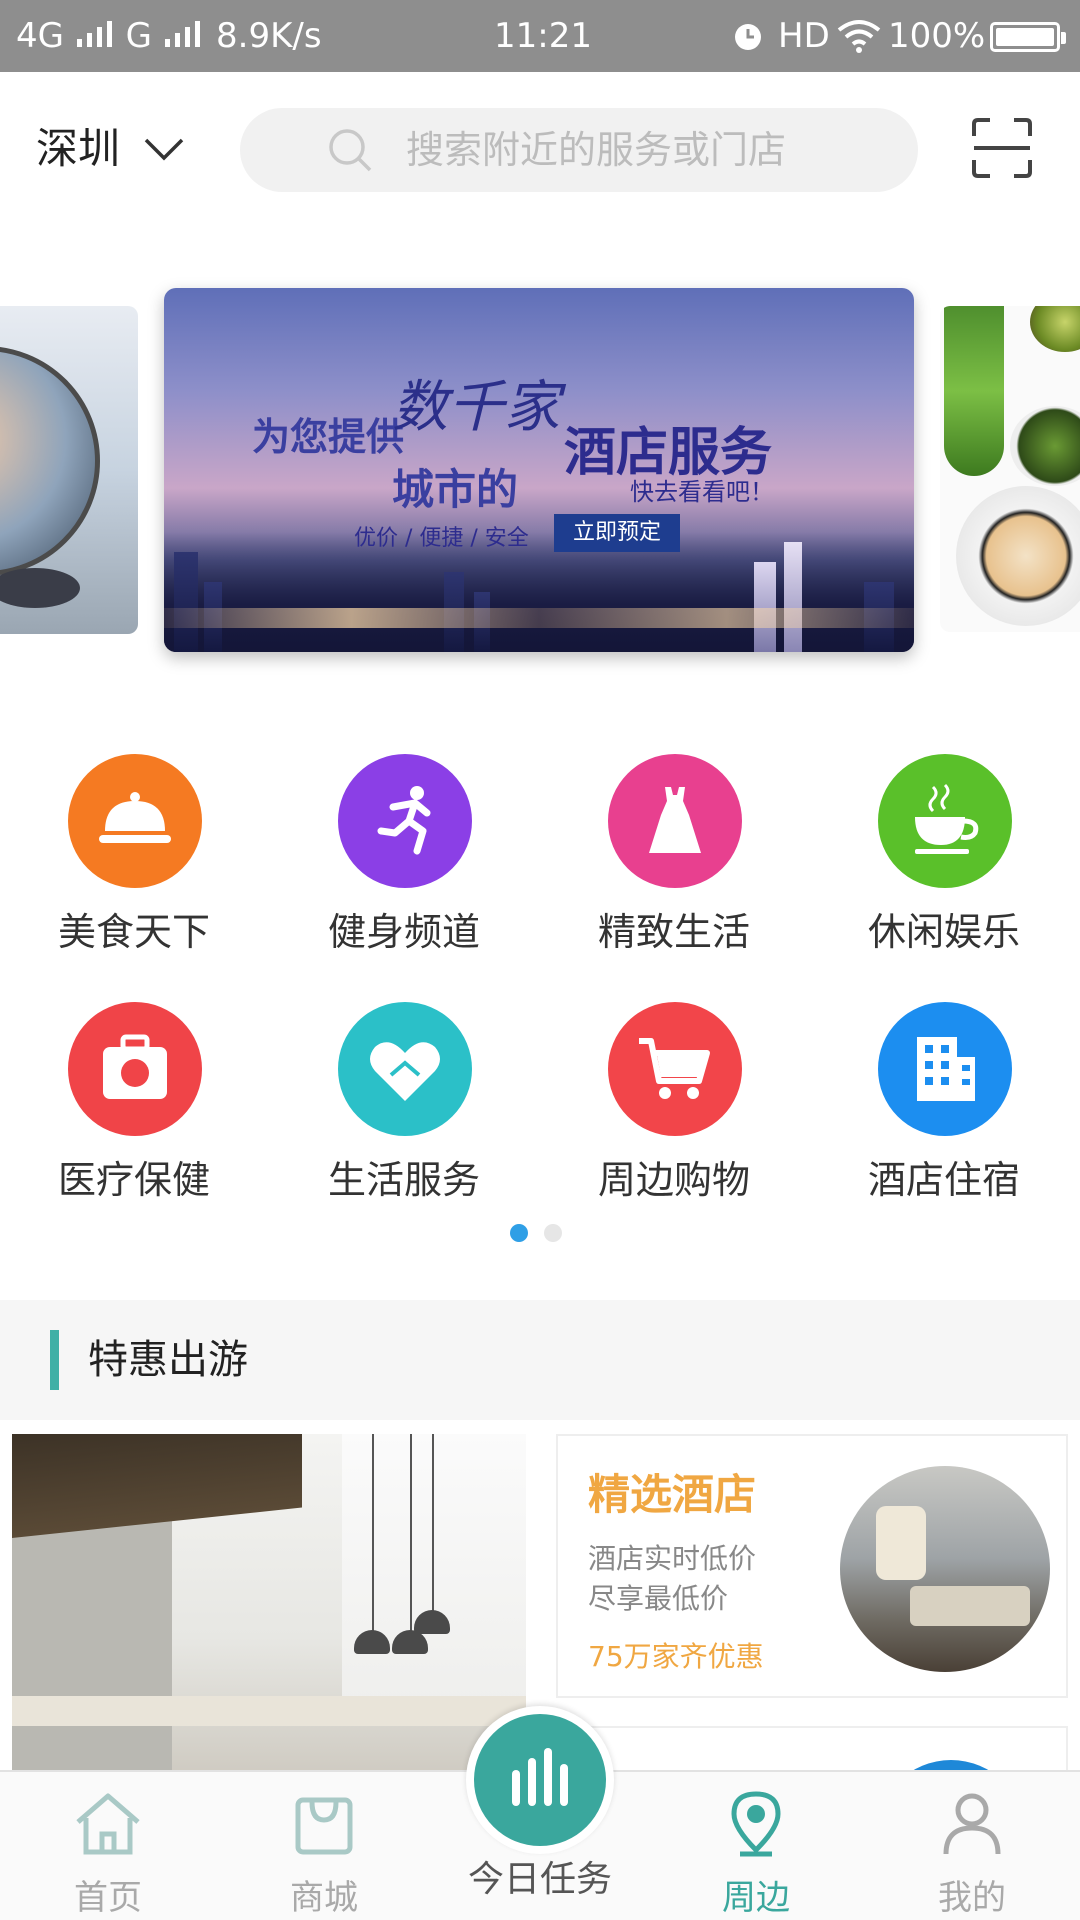 The image size is (1080, 1920). Describe the element at coordinates (40, 36) in the screenshot. I see `network-label: 4G` at that location.